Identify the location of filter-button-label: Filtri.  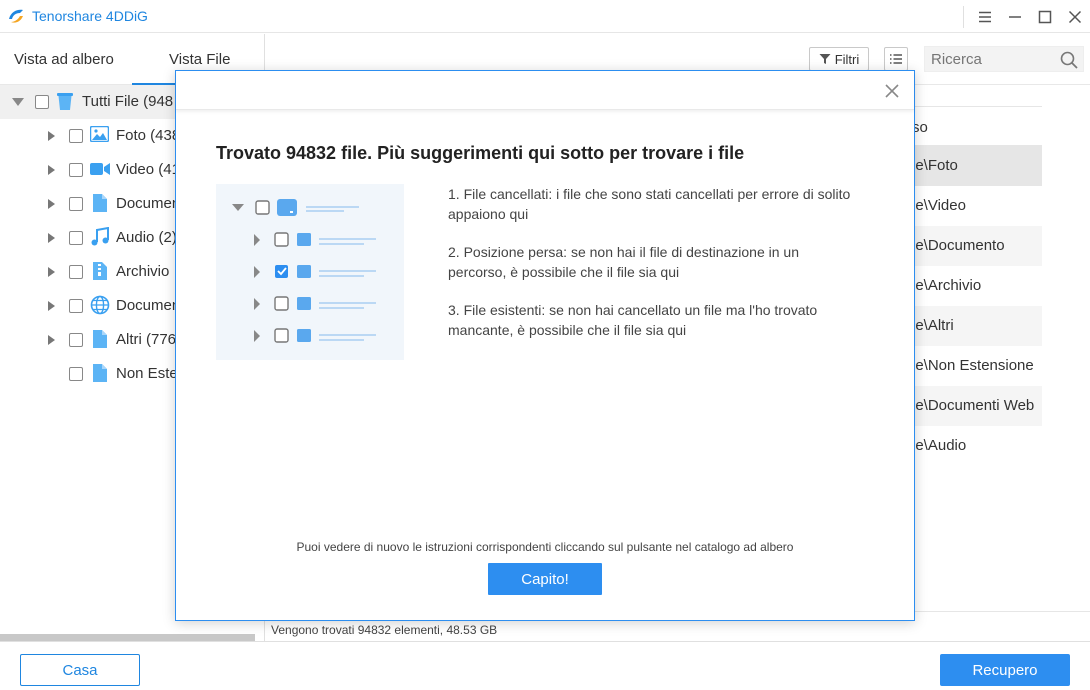
(847, 59).